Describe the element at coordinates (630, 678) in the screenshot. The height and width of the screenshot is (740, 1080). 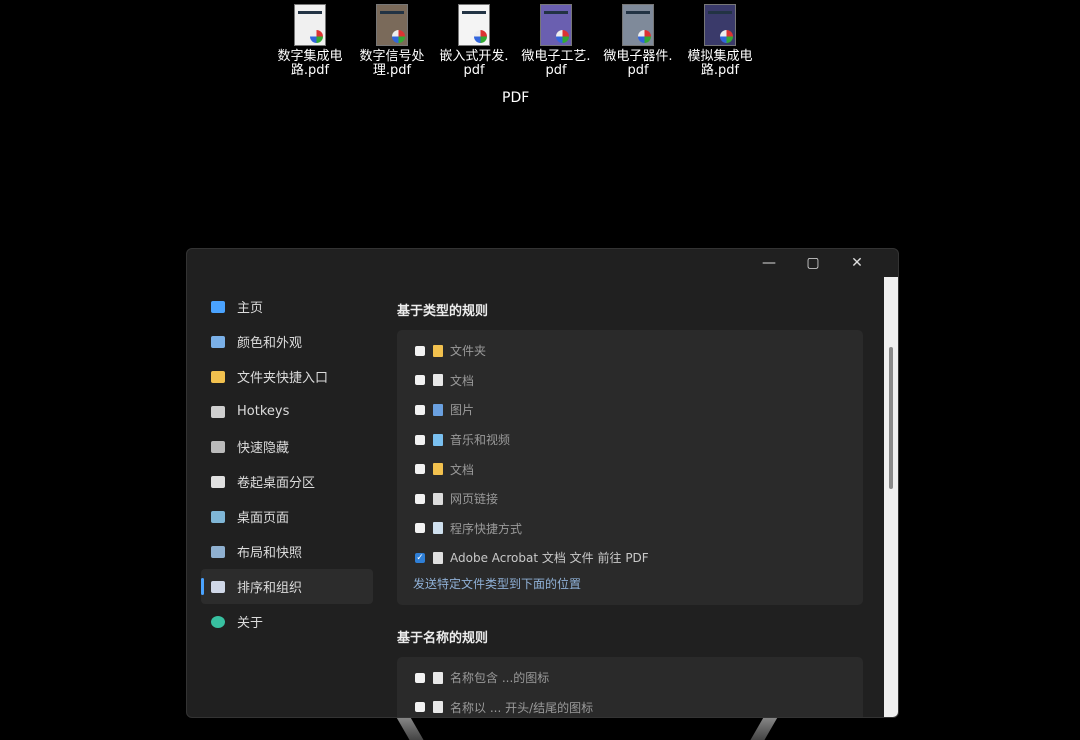
I see `rule-row: 名称包含 ...的图标` at that location.